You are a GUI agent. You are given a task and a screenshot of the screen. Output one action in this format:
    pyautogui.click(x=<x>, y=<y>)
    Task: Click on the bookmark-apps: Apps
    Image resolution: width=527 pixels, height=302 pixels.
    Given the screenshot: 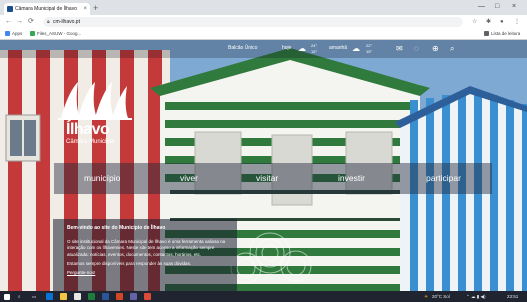 What is the action you would take?
    pyautogui.click(x=13, y=34)
    